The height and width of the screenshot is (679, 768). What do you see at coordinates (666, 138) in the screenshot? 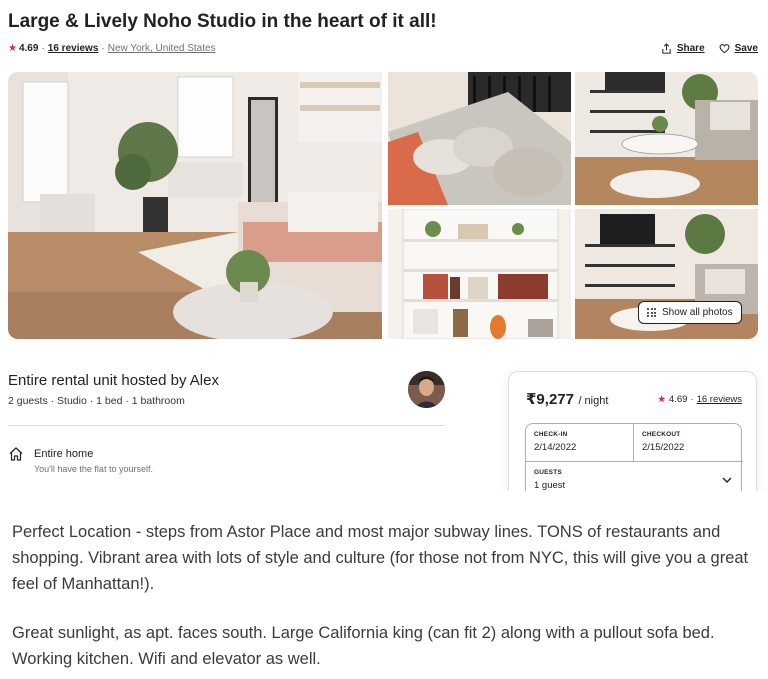
I see `photo-living-room` at bounding box center [666, 138].